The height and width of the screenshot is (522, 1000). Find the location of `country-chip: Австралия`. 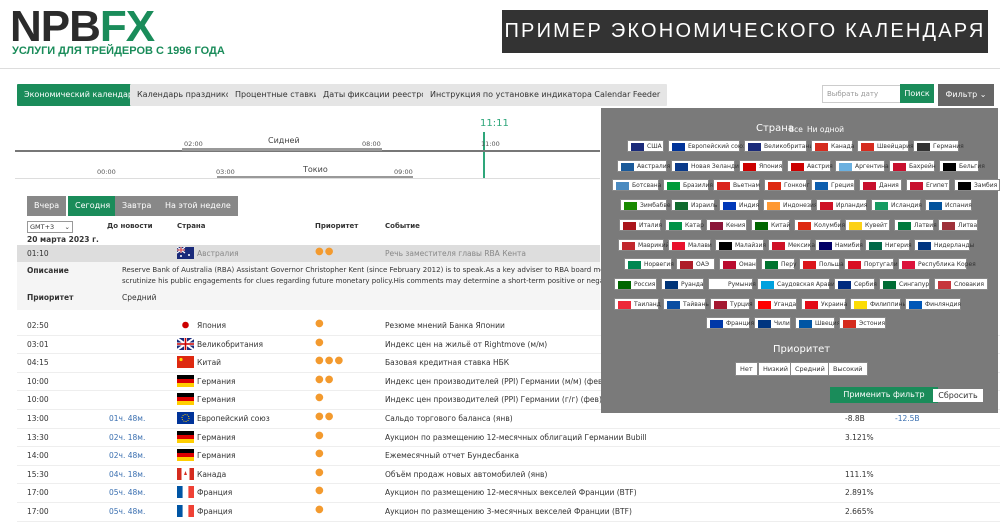

country-chip: Австралия is located at coordinates (643, 165).